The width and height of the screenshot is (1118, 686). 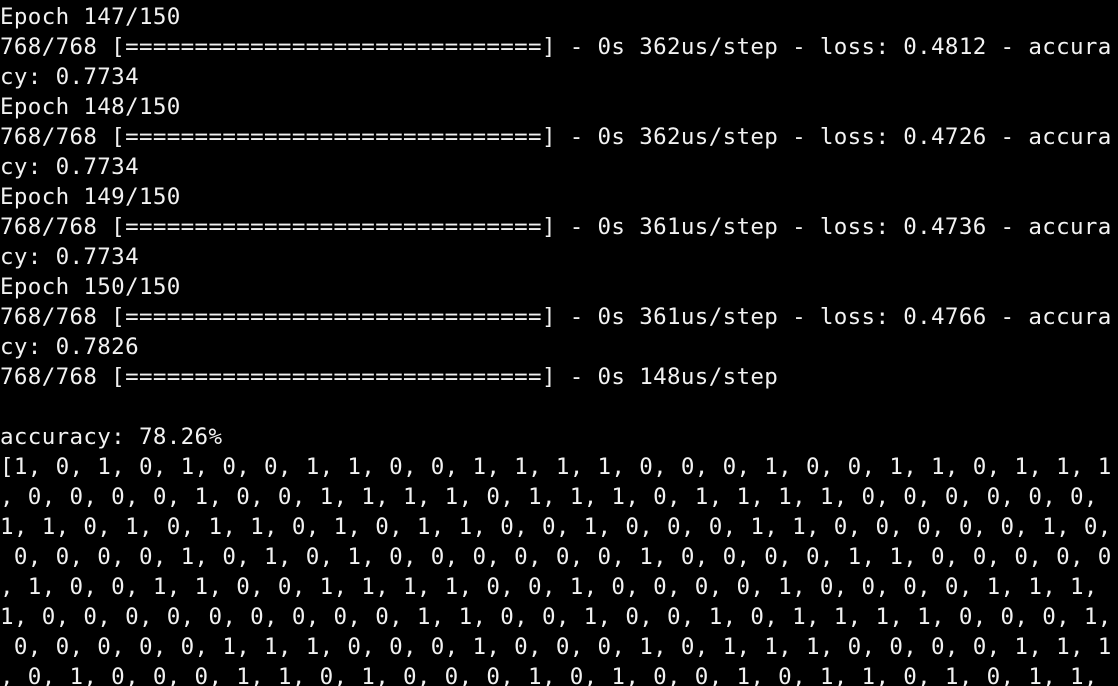 I want to click on output-line: Epoch 149/150, so click(x=90, y=197).